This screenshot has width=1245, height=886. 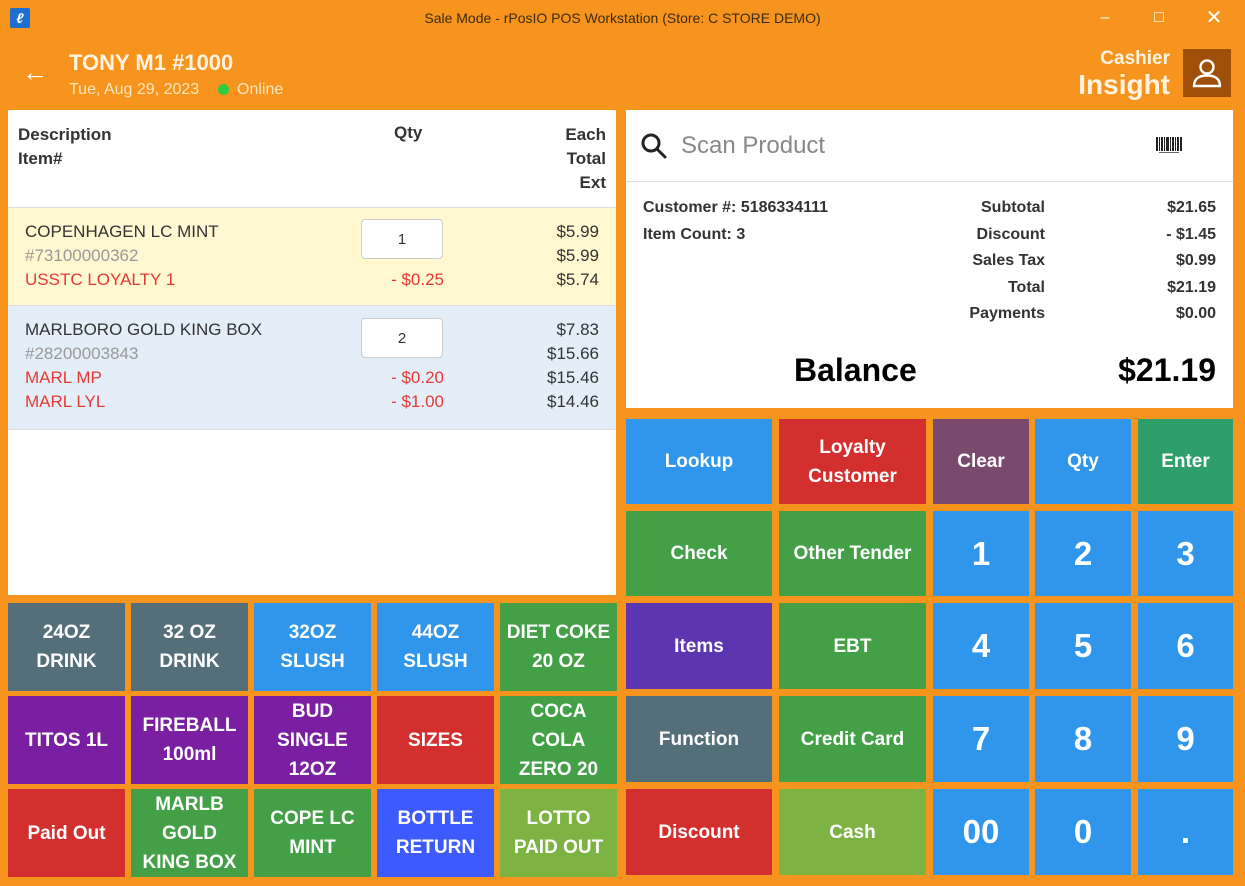 I want to click on hotkey-coca-cola-zero: COCA COLA ZERO 20, so click(x=558, y=740).